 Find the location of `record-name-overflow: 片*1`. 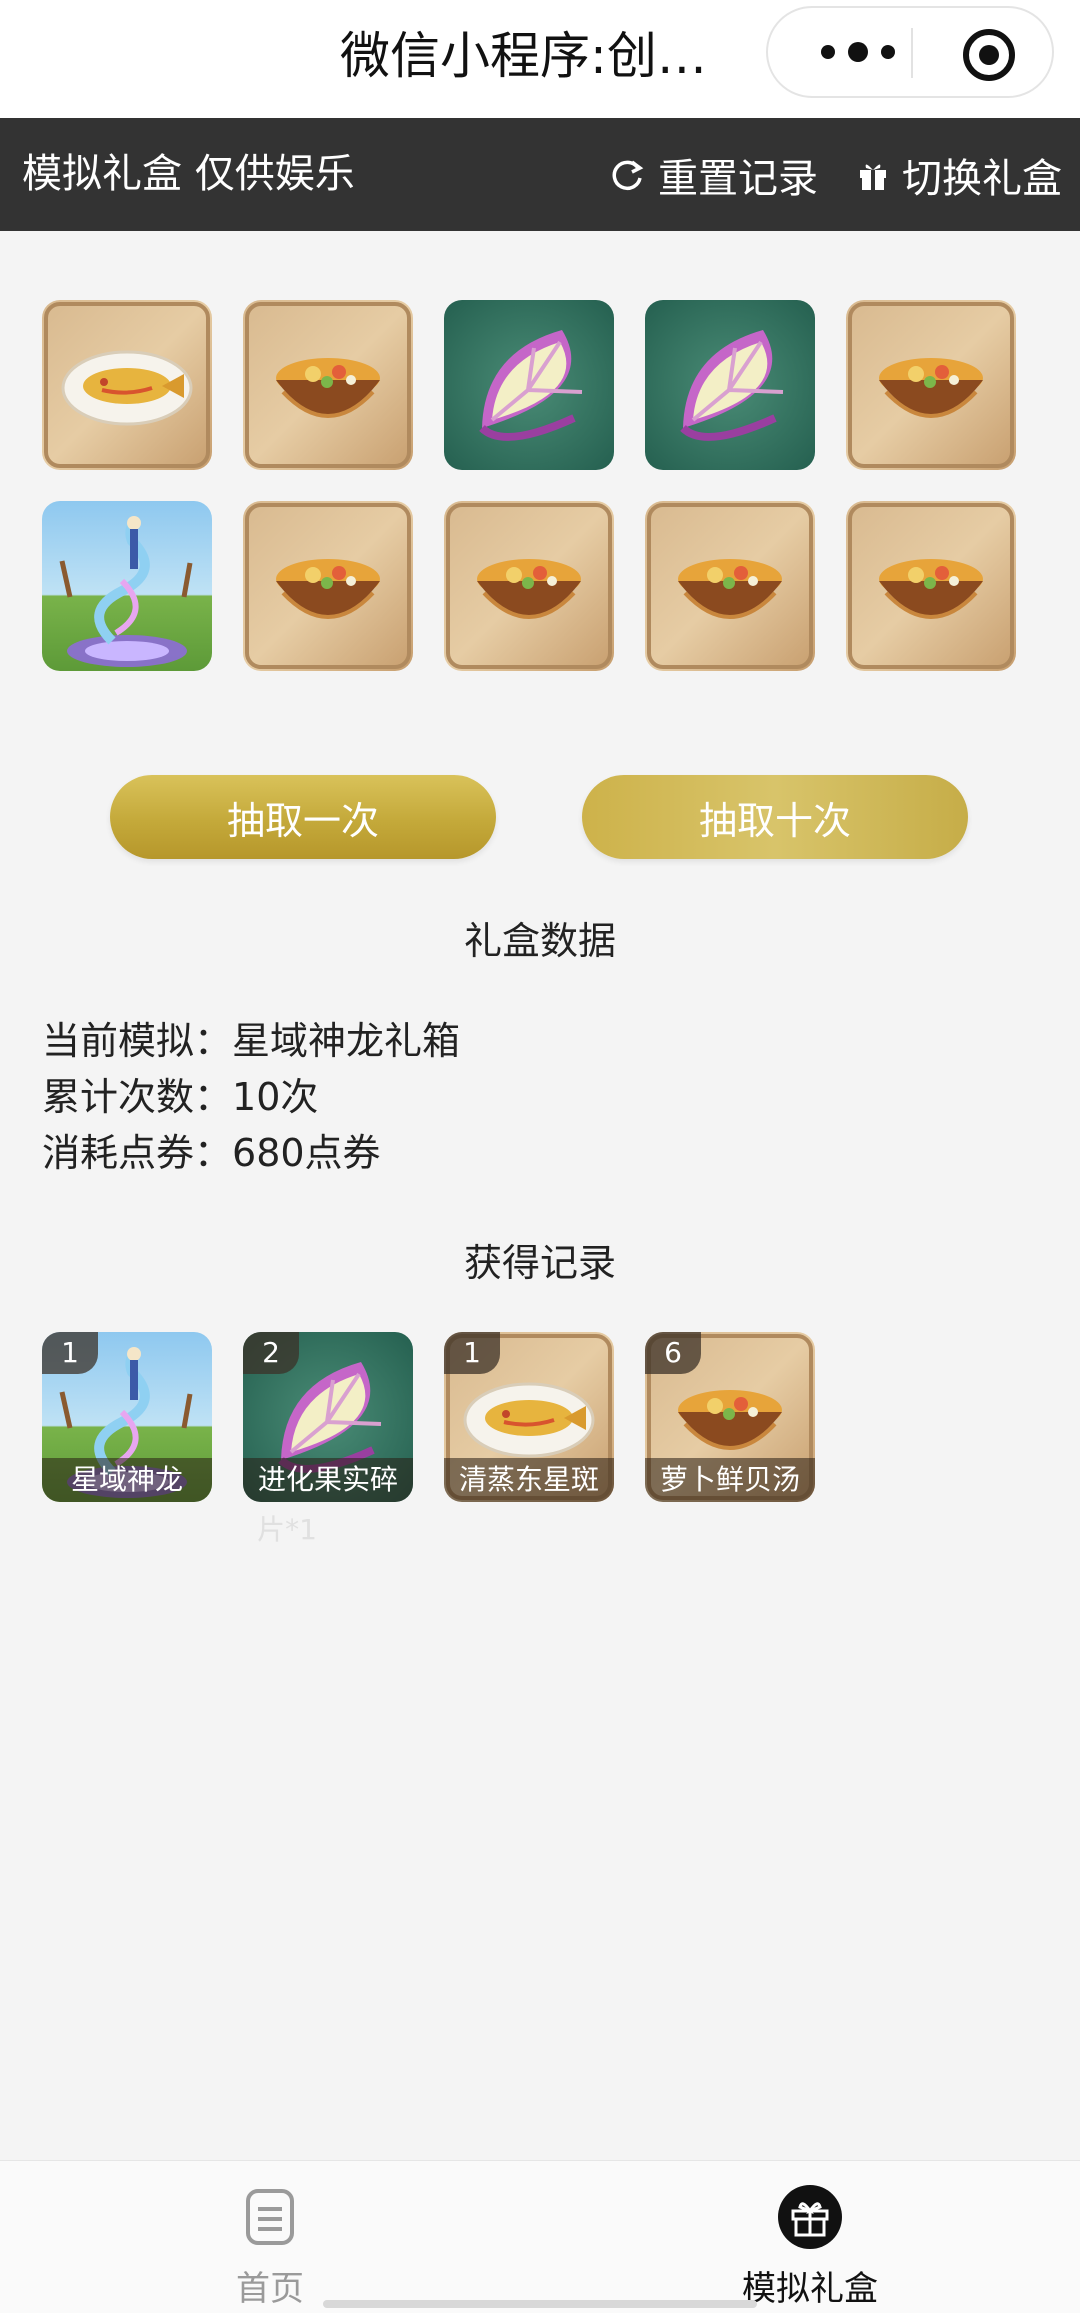

record-name-overflow: 片*1 is located at coordinates (287, 1529).